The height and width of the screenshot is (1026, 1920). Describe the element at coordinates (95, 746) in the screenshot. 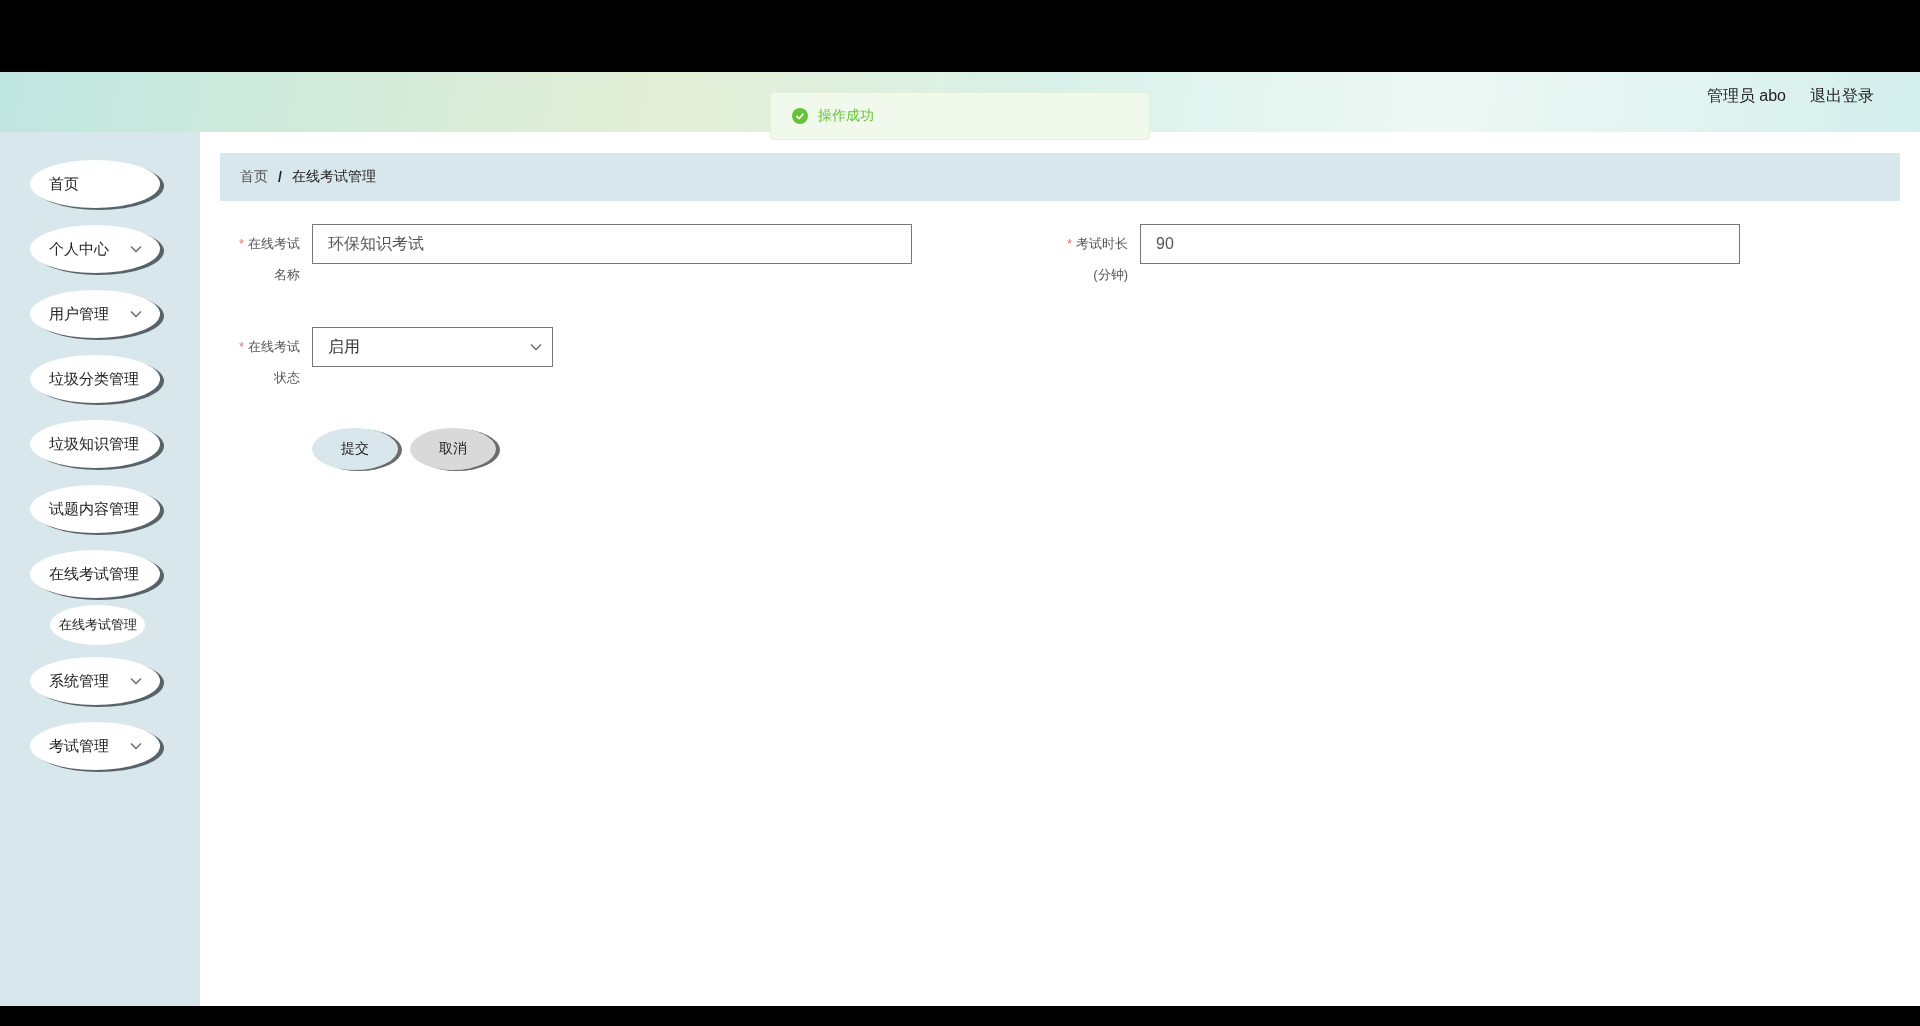

I see `menu-item: 考试管理` at that location.